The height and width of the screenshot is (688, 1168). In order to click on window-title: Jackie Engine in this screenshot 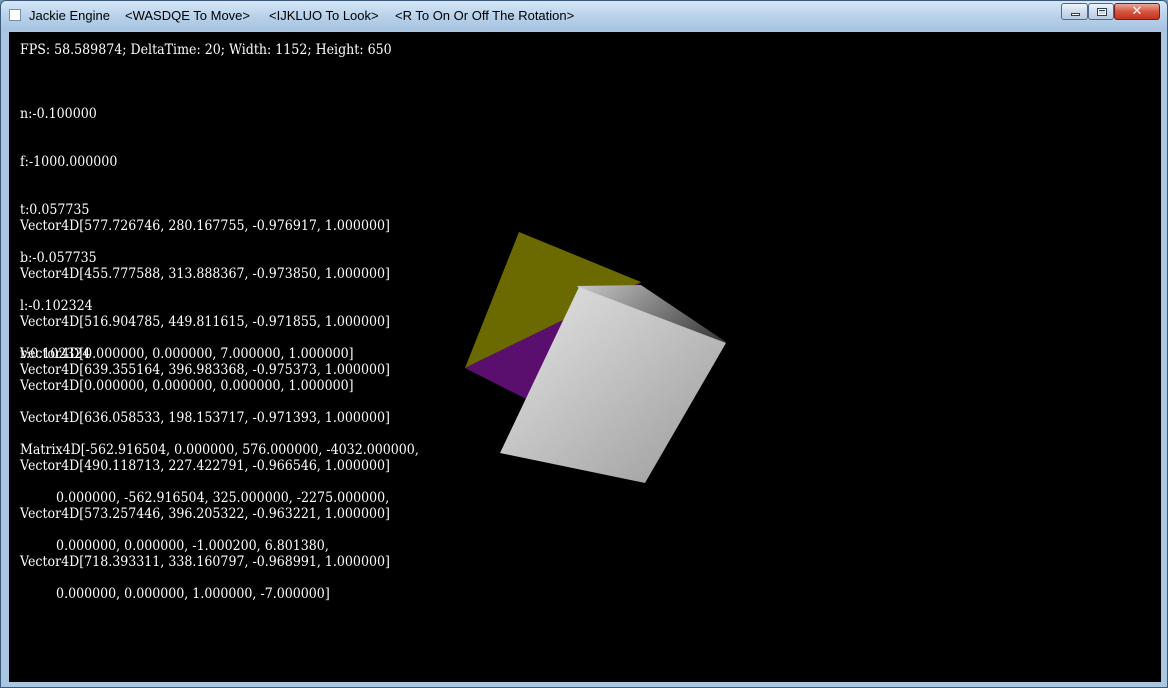, I will do `click(69, 15)`.